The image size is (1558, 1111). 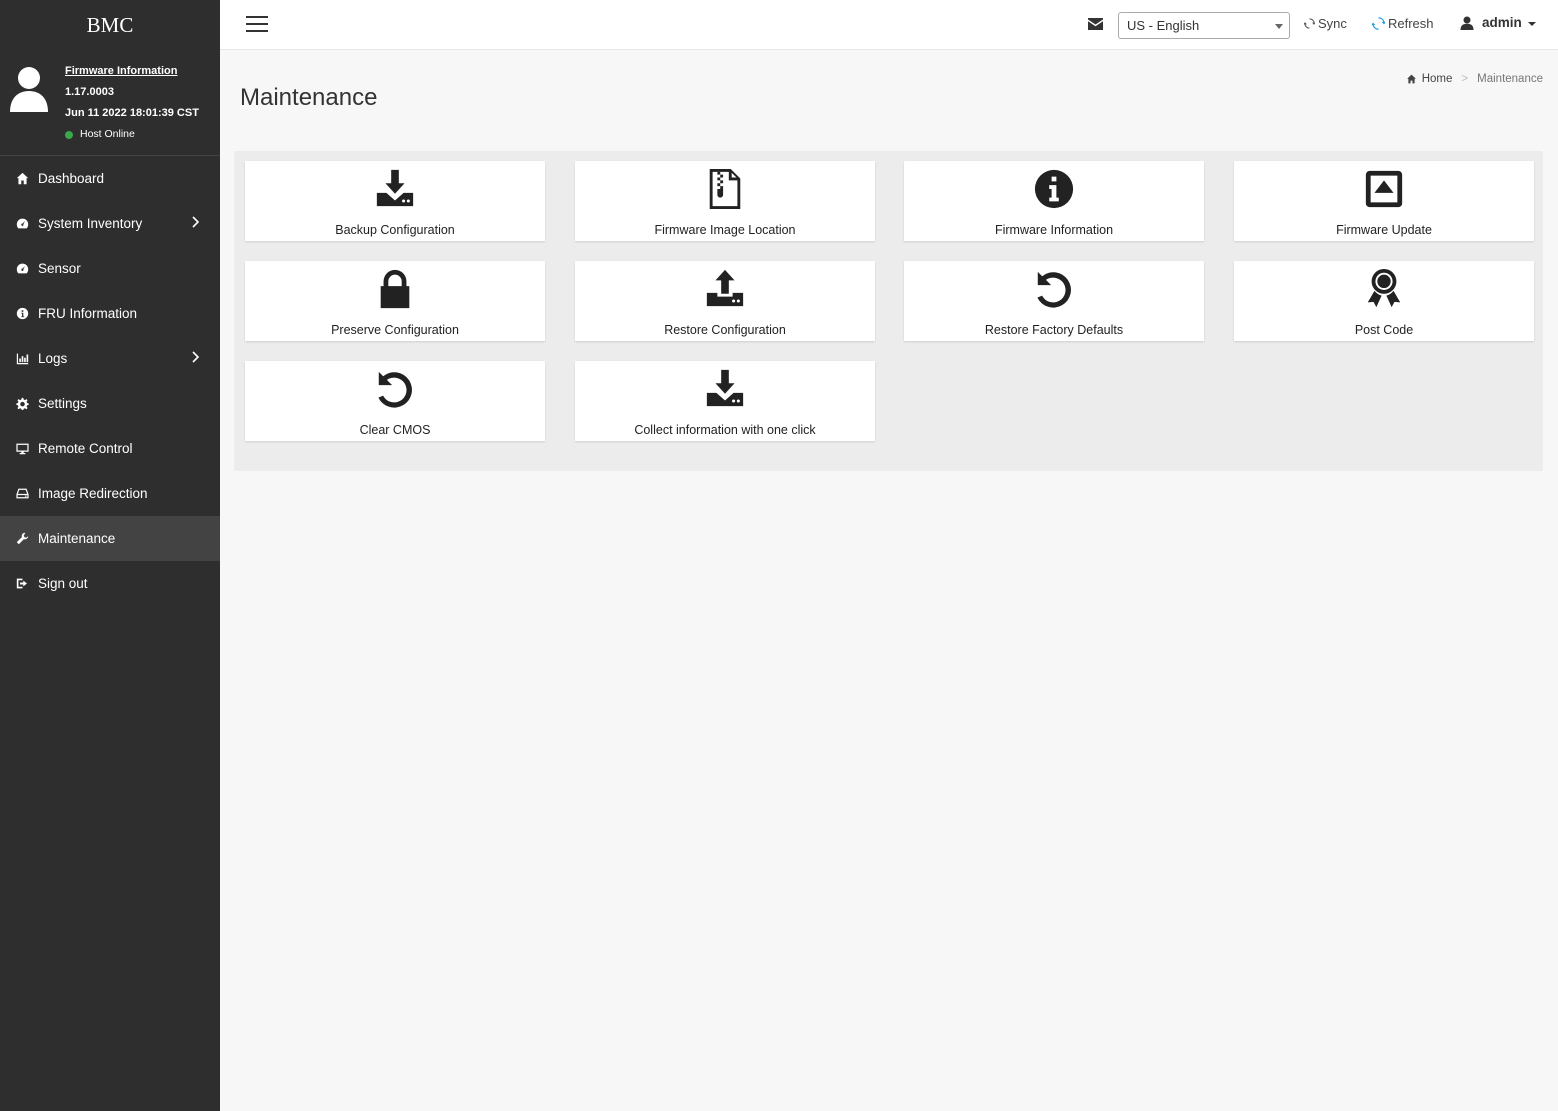 I want to click on sidebar-item-settings: Settings, so click(x=110, y=403).